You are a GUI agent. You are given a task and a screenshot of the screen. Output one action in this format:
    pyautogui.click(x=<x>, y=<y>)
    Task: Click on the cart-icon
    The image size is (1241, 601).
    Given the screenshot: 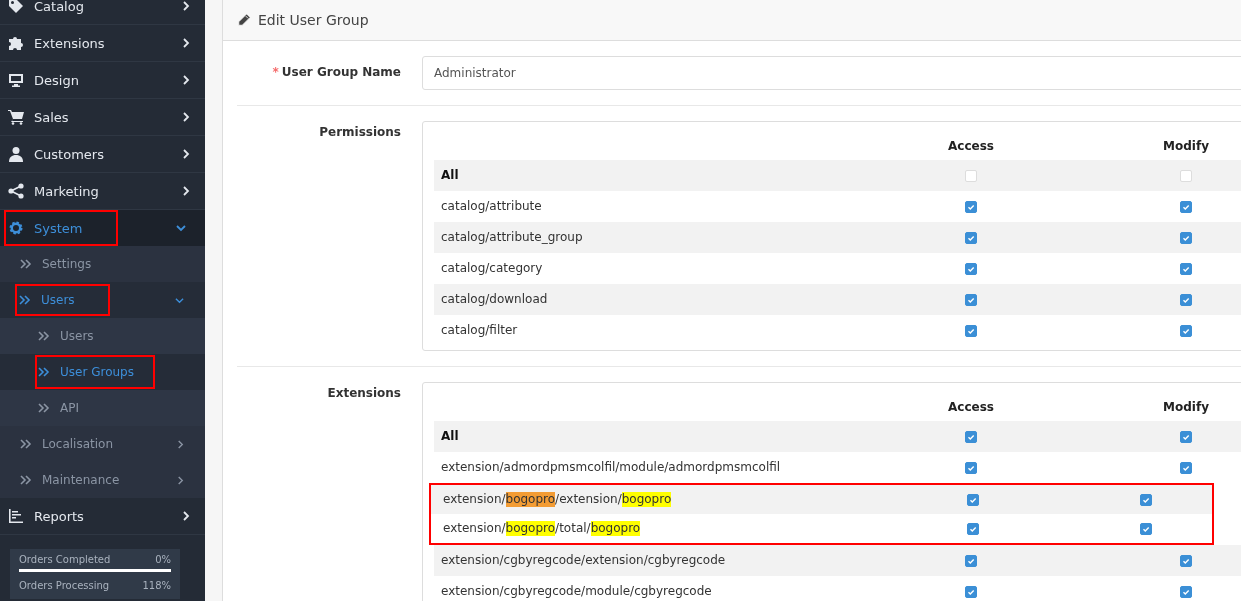 What is the action you would take?
    pyautogui.click(x=16, y=117)
    